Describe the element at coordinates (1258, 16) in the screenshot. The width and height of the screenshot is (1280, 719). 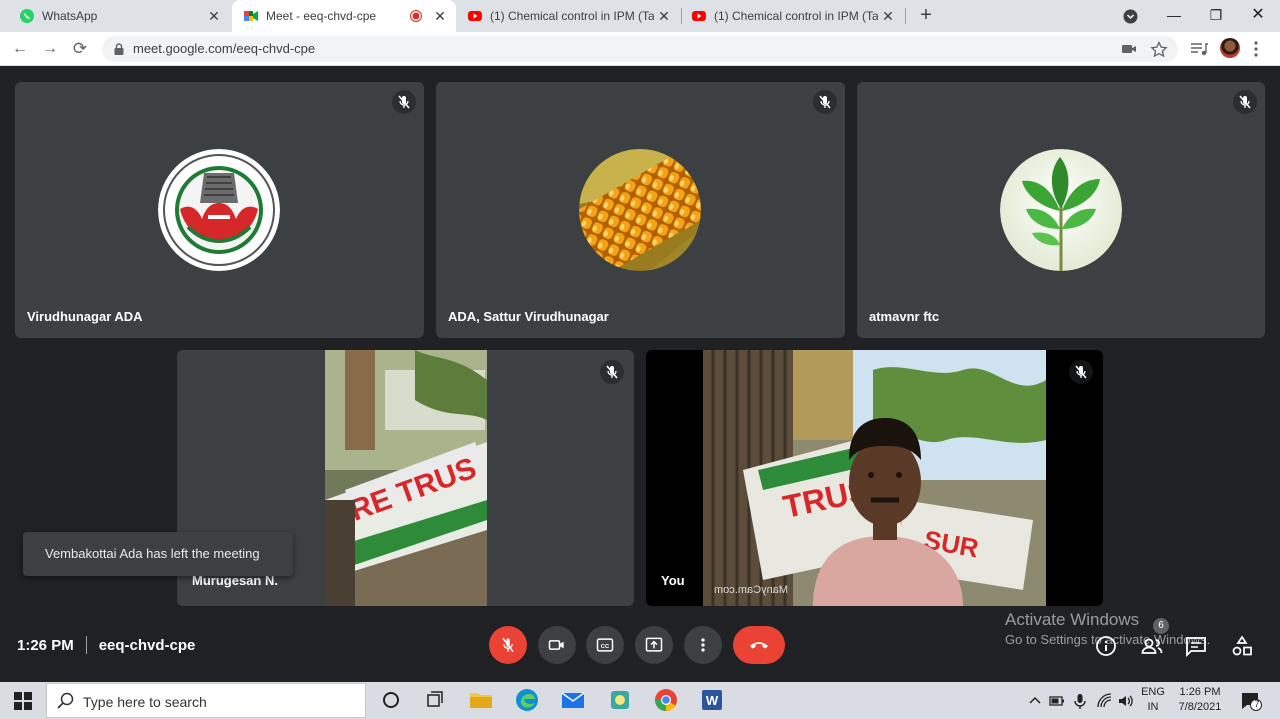
I see `close-window-button: ✕` at that location.